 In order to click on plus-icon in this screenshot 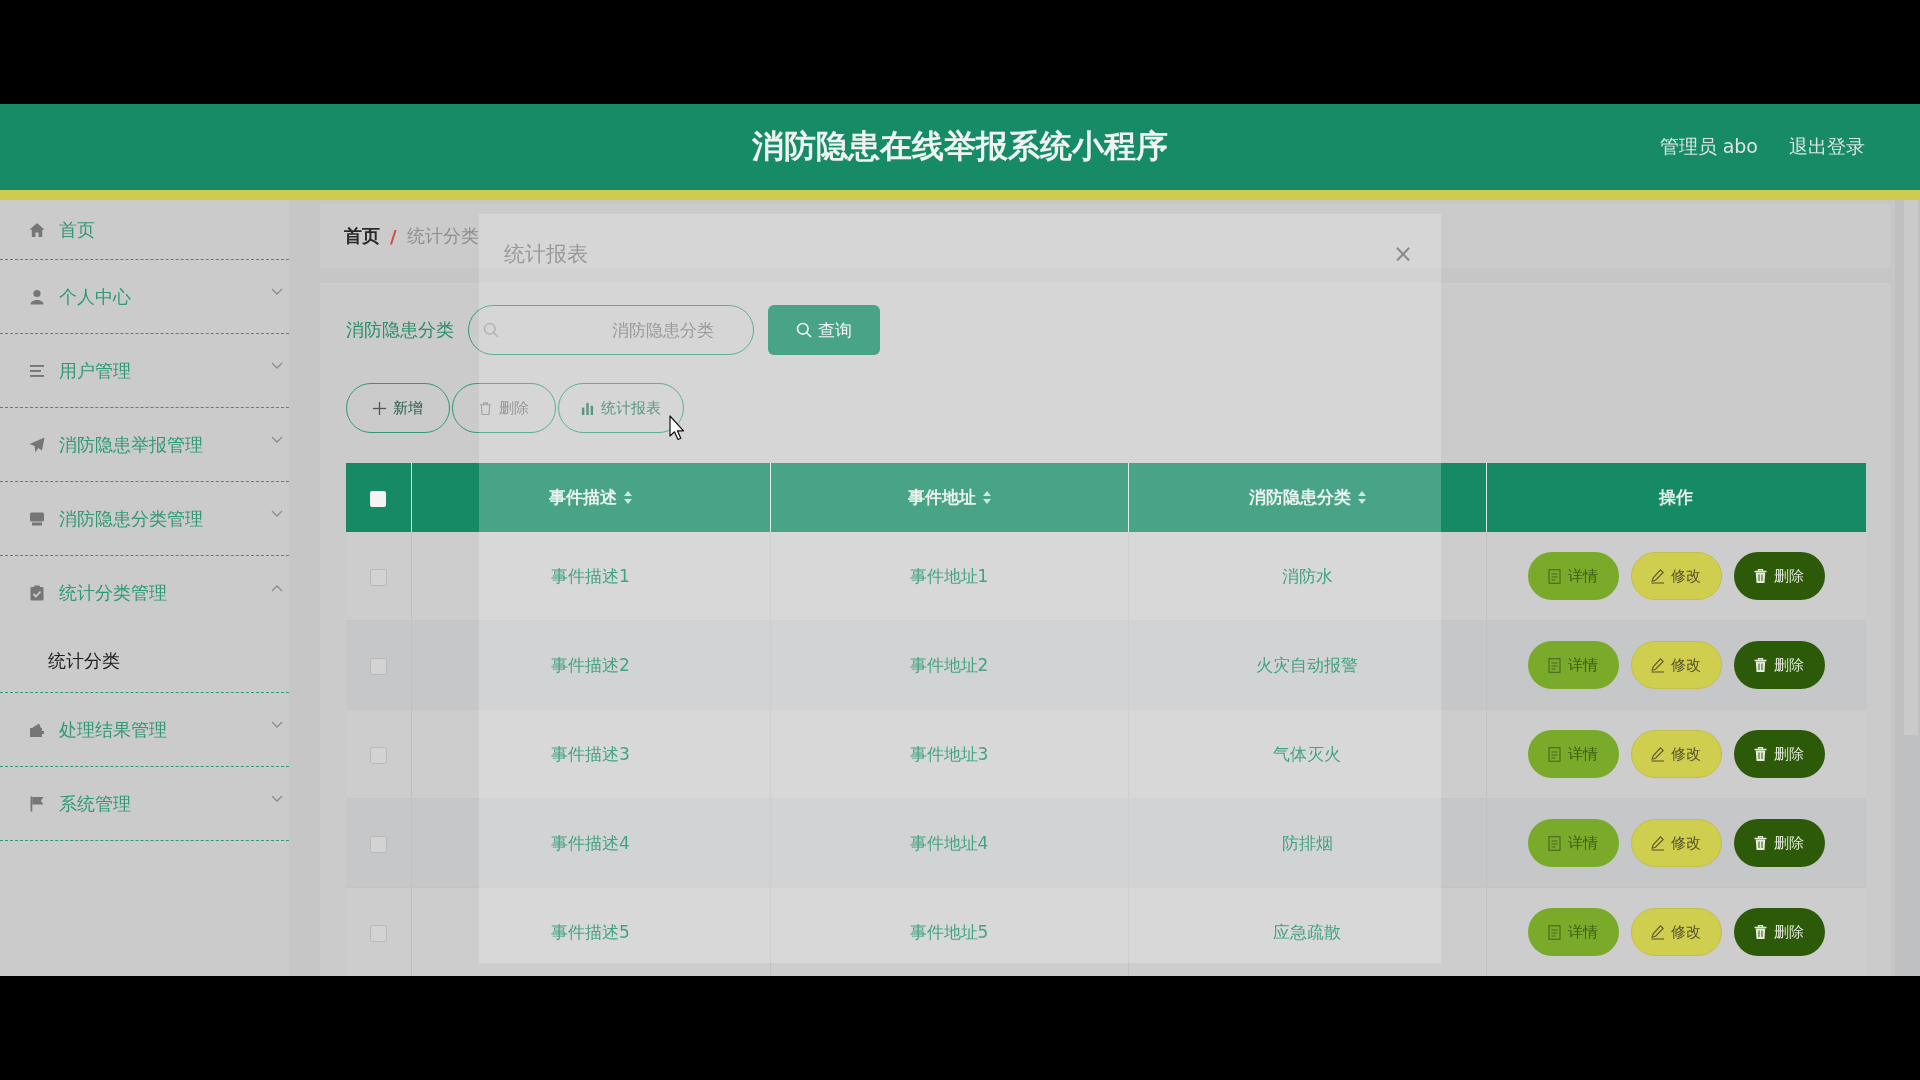, I will do `click(379, 408)`.